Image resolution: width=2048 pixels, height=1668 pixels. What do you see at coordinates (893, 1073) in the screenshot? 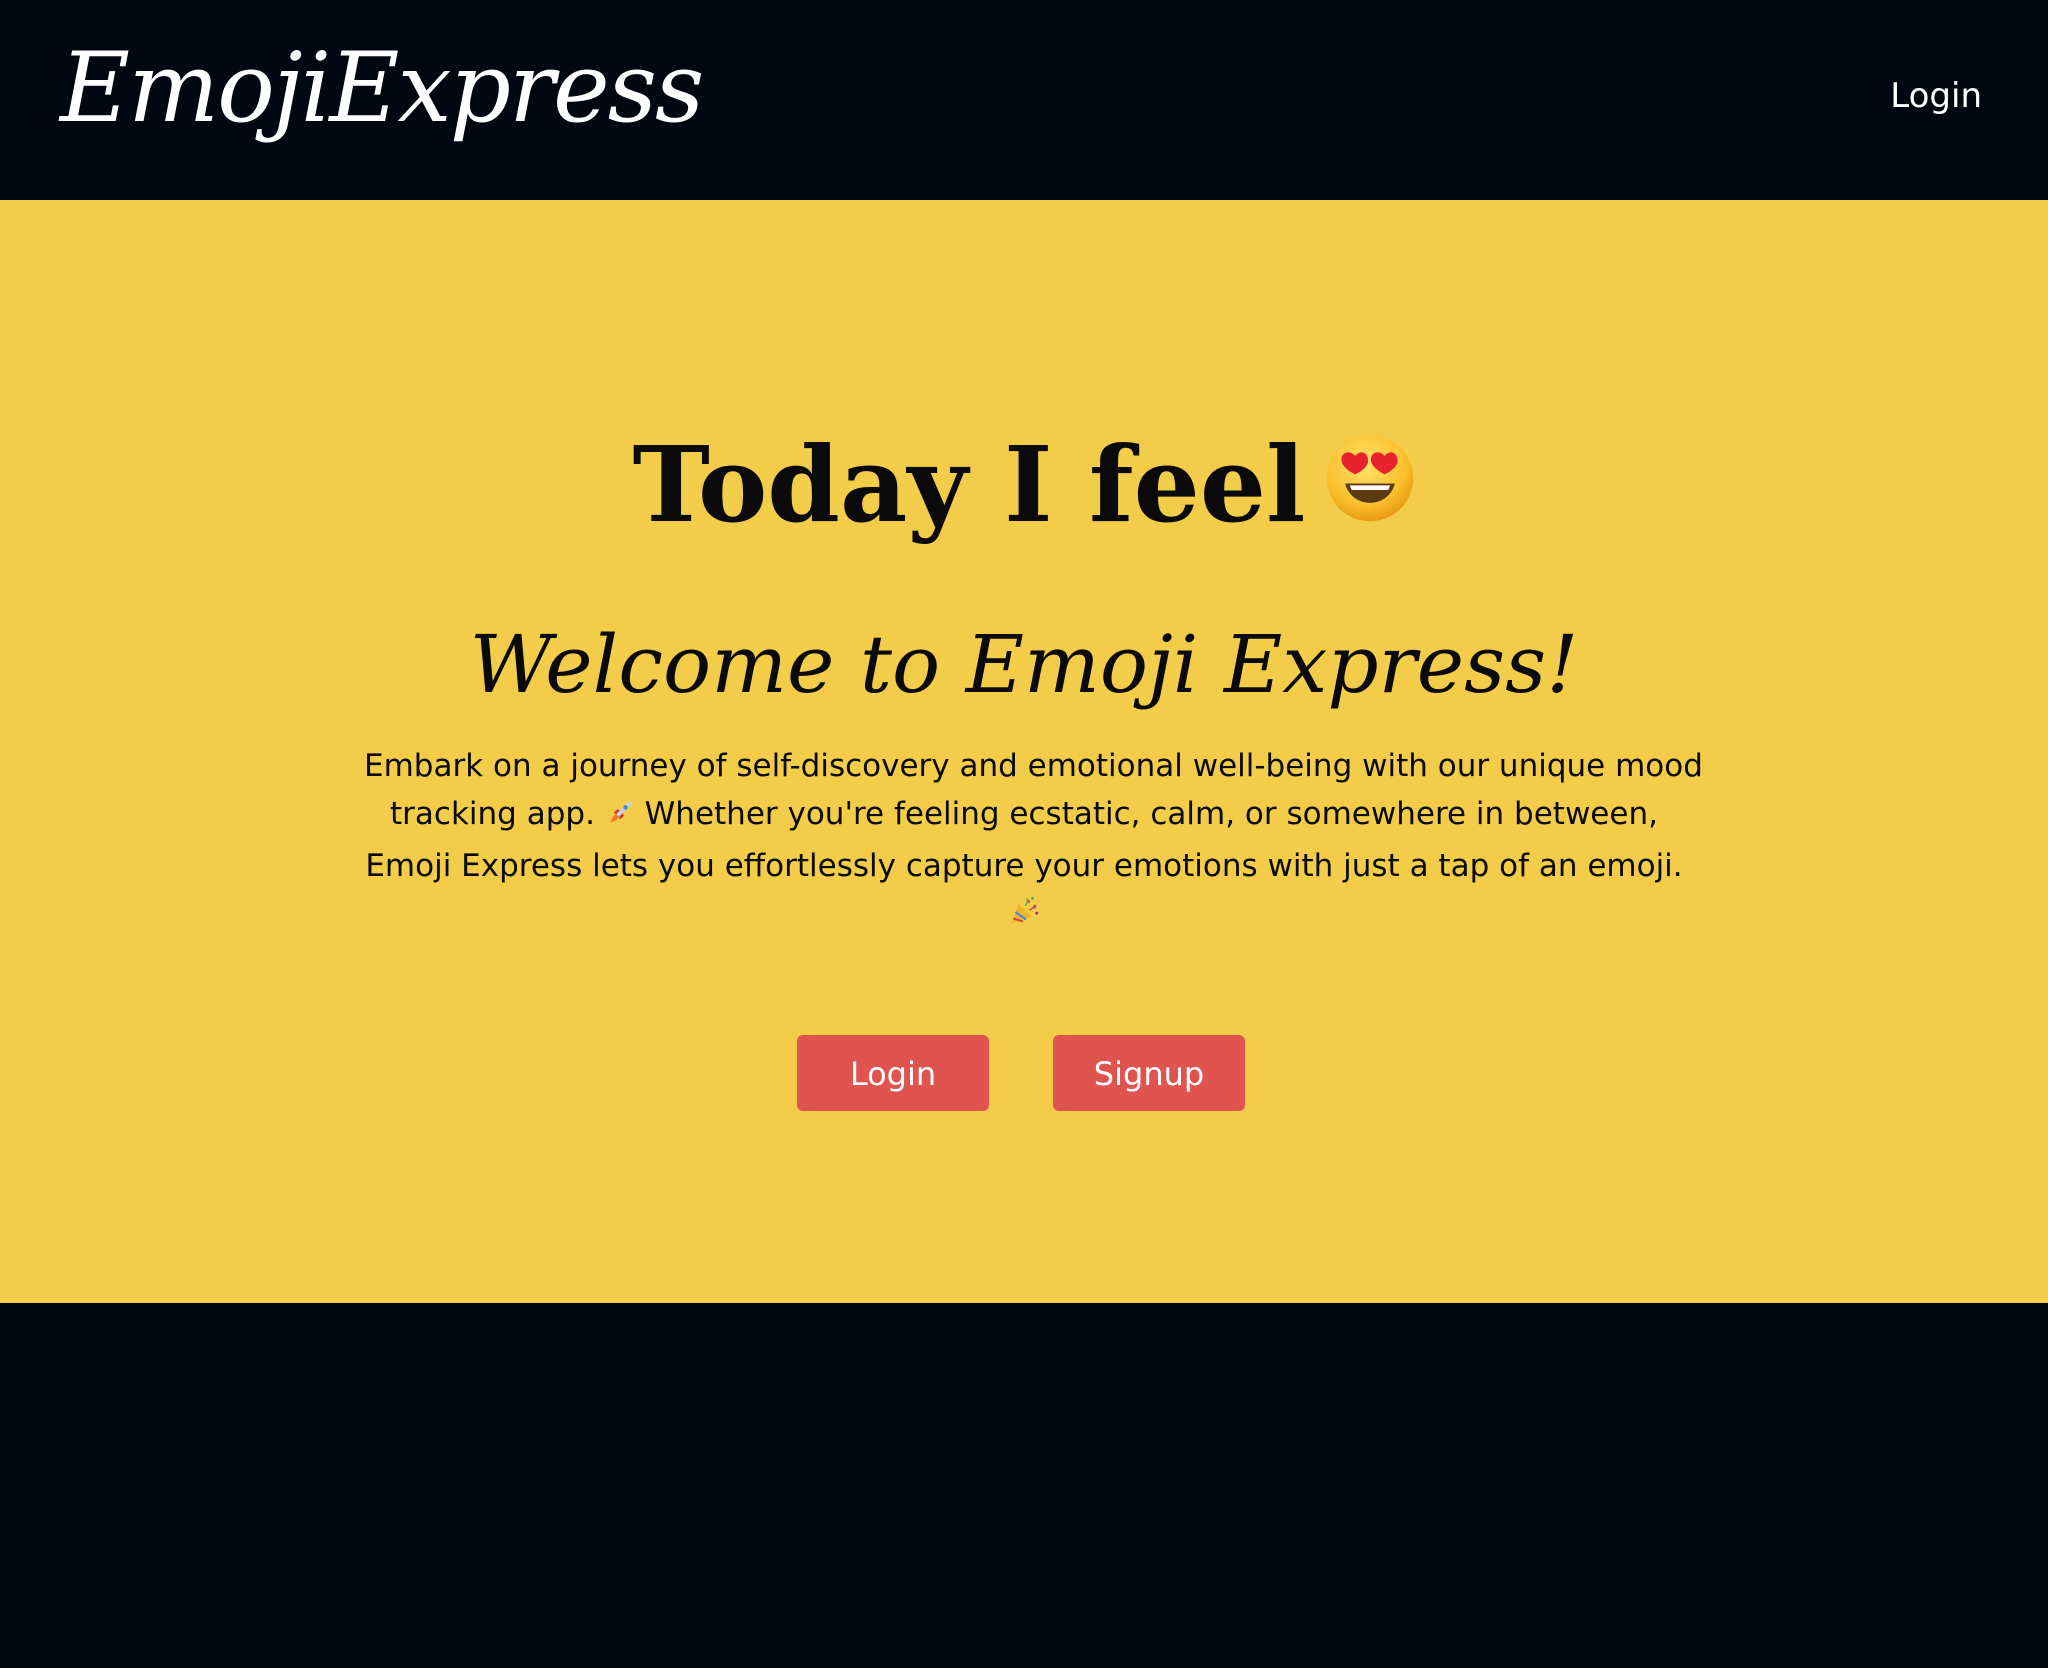
I see `login-button: Login` at bounding box center [893, 1073].